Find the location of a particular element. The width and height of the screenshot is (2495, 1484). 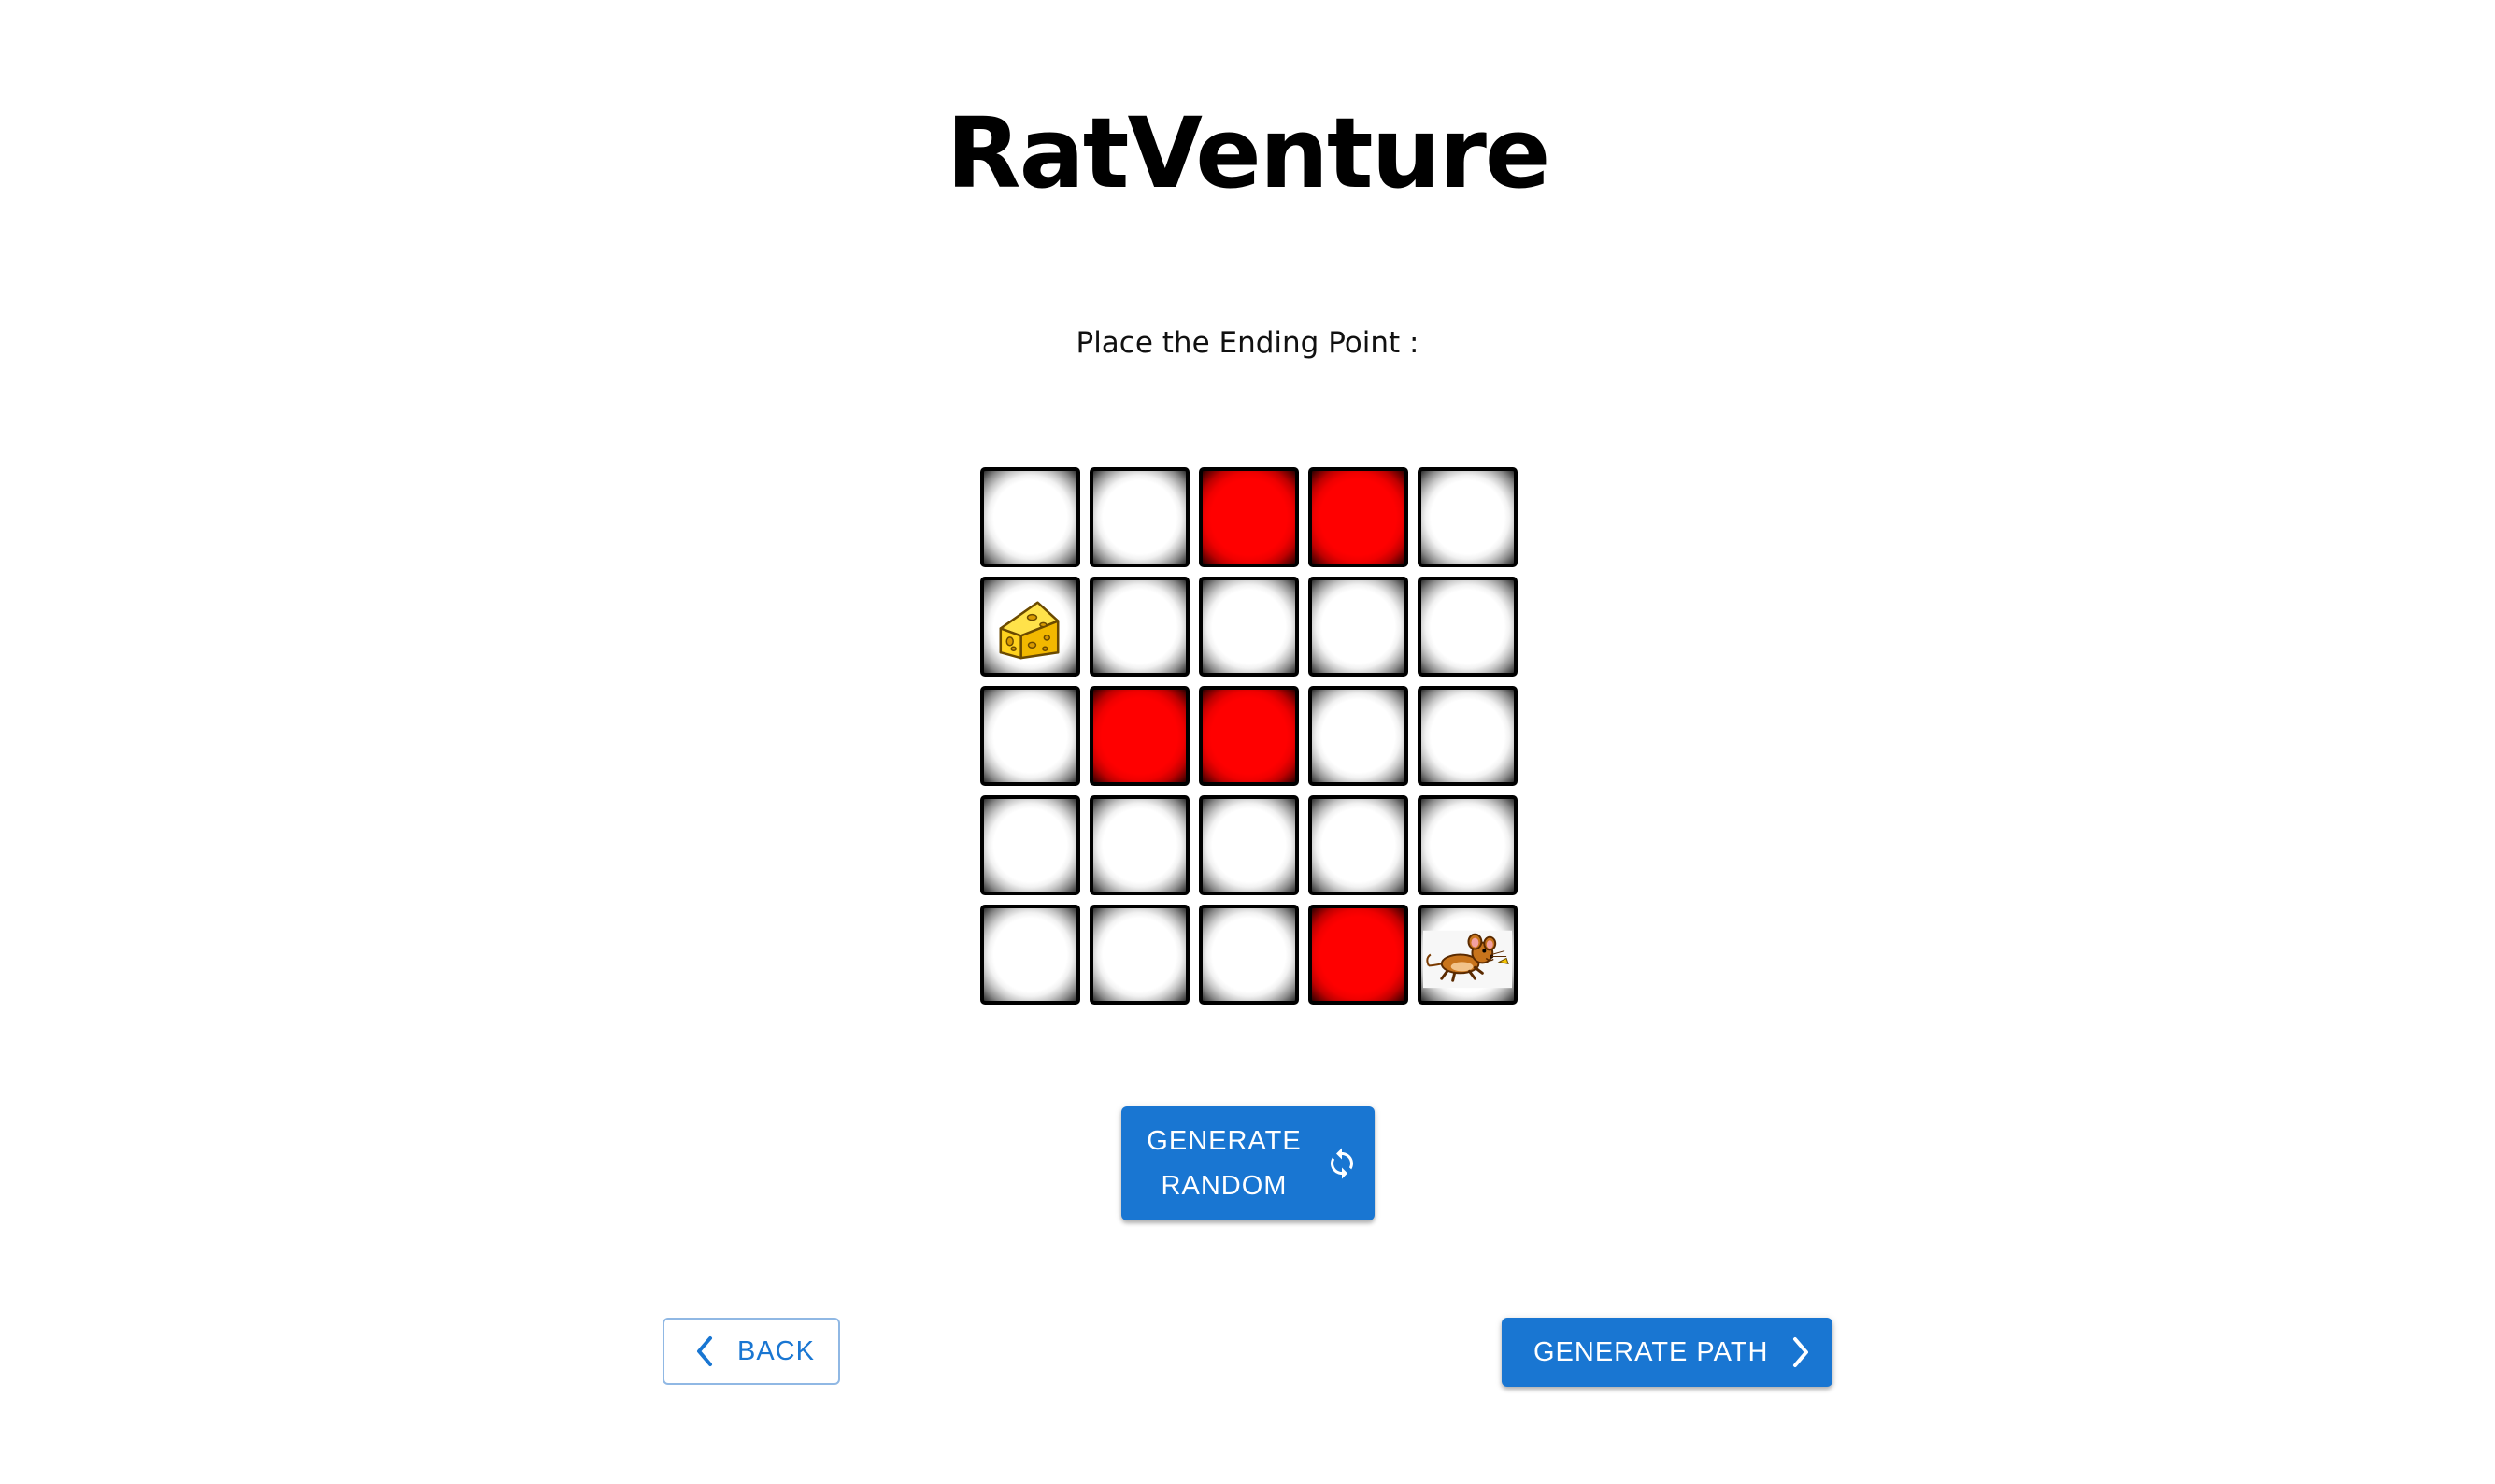

generate-random-button: GENERATE RANDOM is located at coordinates (1248, 1163).